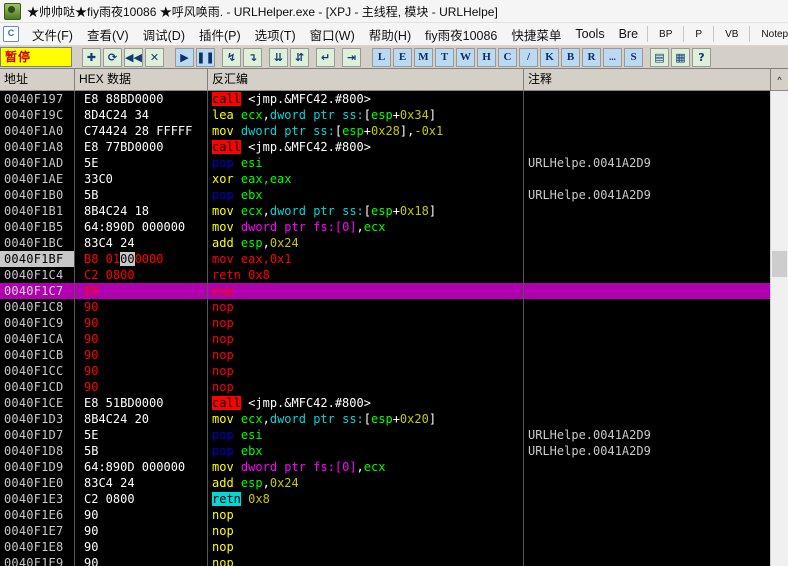 Image resolution: width=788 pixels, height=566 pixels. Describe the element at coordinates (385, 339) in the screenshot. I see `disassembly-row: 0040F1CA 90 nop` at that location.